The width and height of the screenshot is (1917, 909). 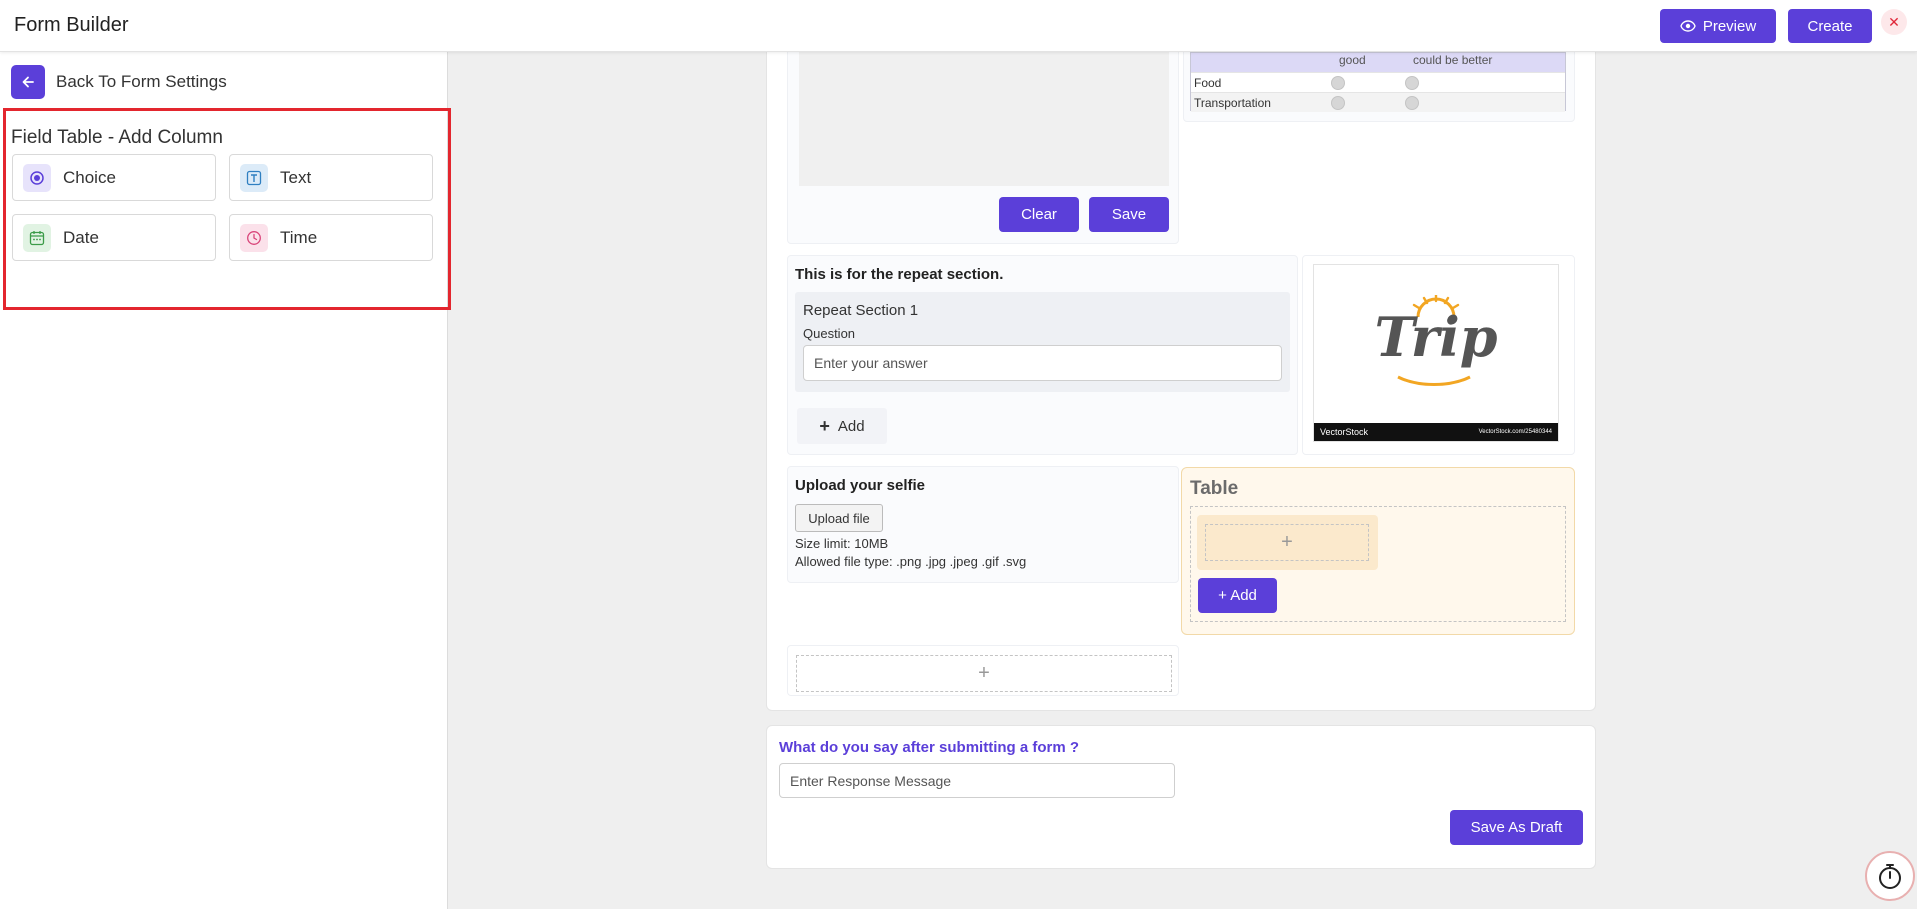 I want to click on answer-input: Enter your answer, so click(x=1042, y=363).